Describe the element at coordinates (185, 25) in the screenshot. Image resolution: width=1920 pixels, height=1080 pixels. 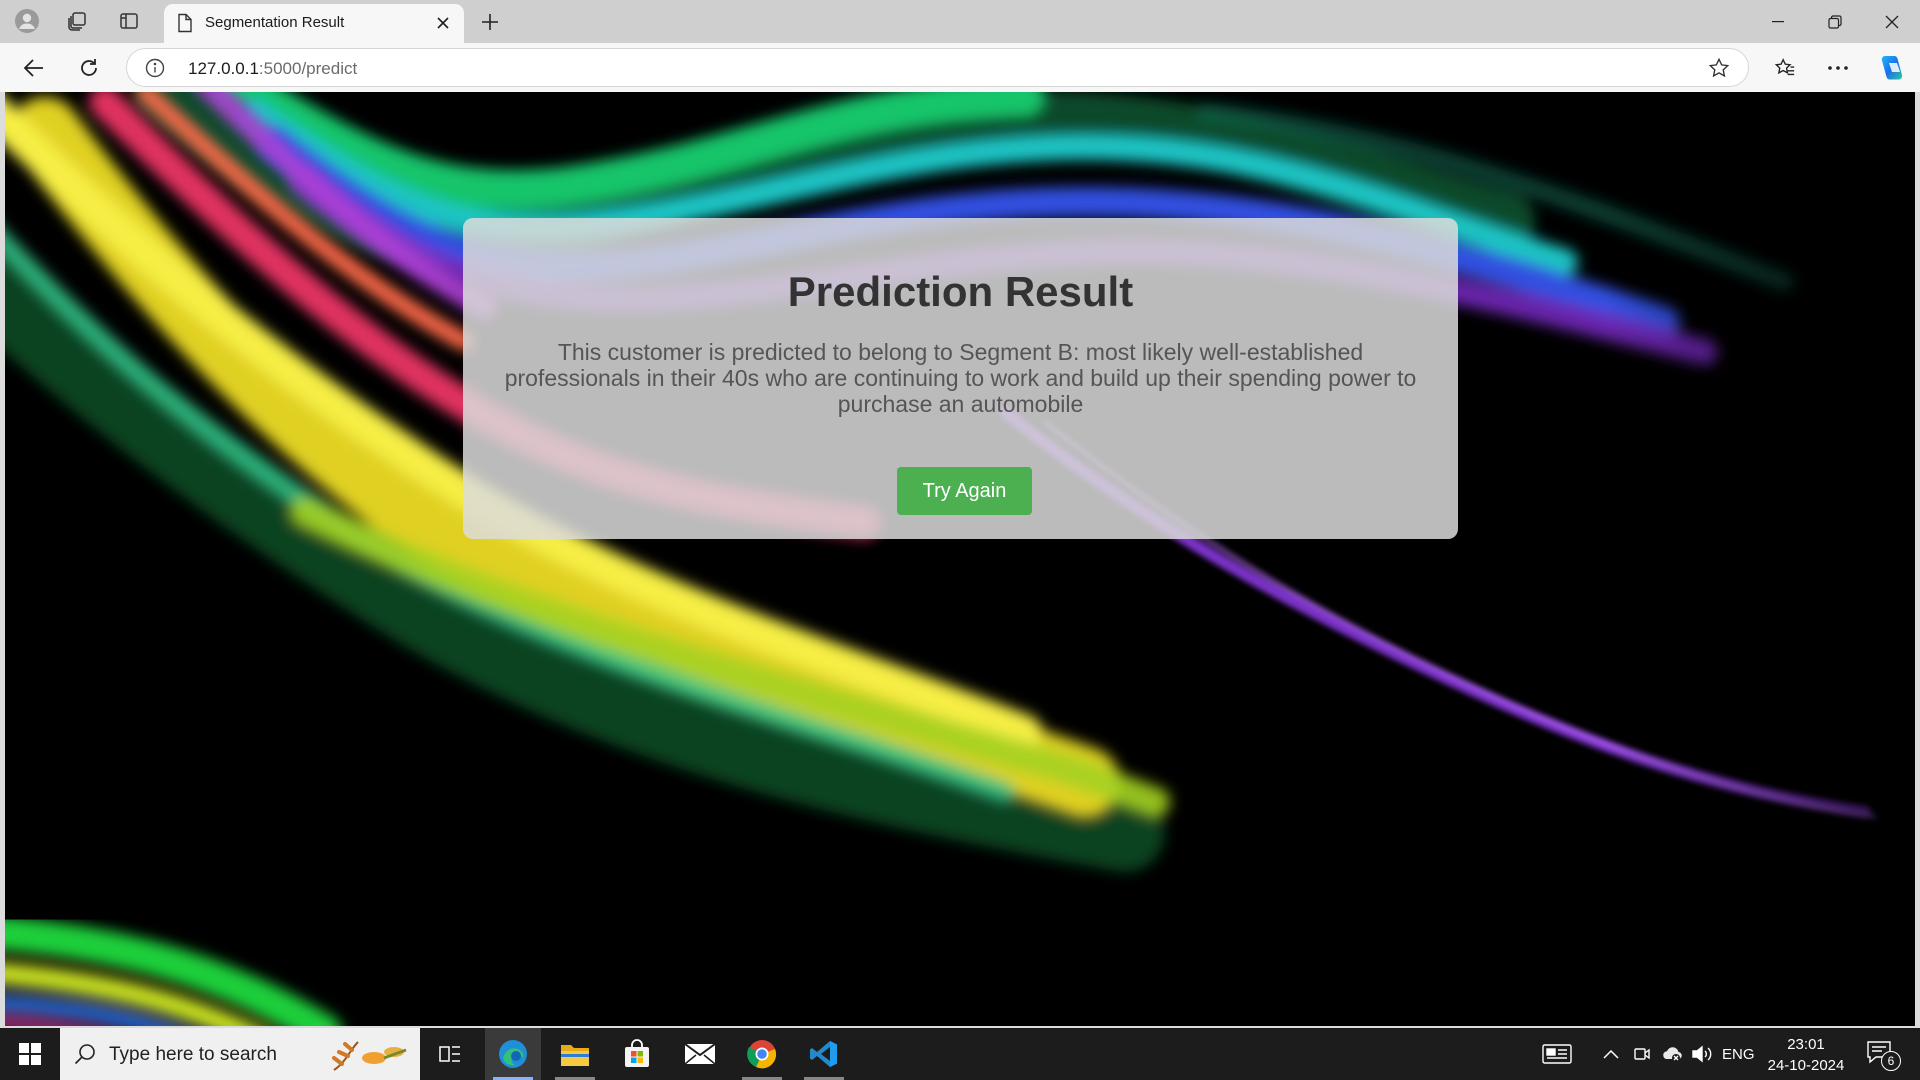
I see `document-icon` at that location.